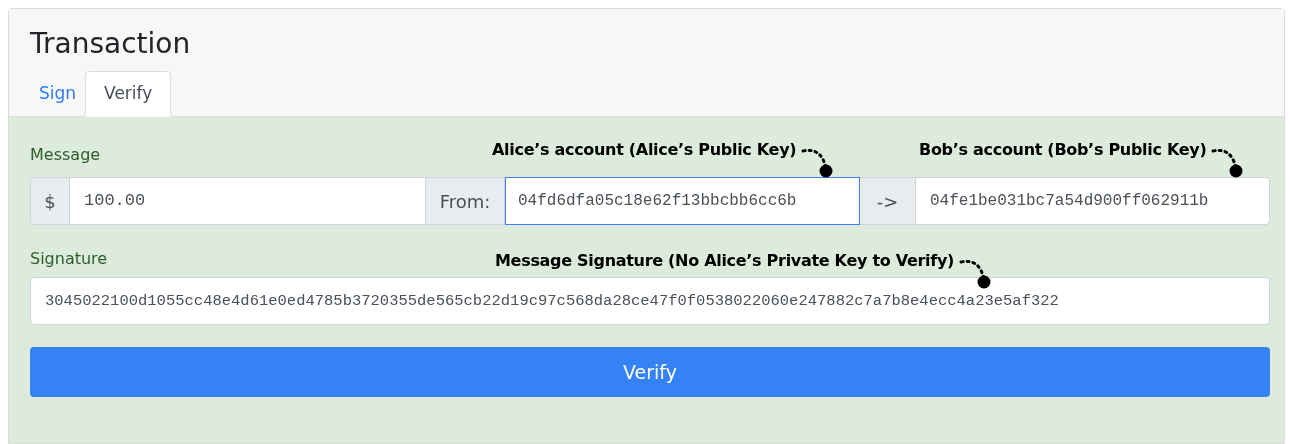 The image size is (1290, 444). What do you see at coordinates (1092, 201) in the screenshot?
I see `recipient-key-field: 04fe1be031bc7a54d900ff062911b` at bounding box center [1092, 201].